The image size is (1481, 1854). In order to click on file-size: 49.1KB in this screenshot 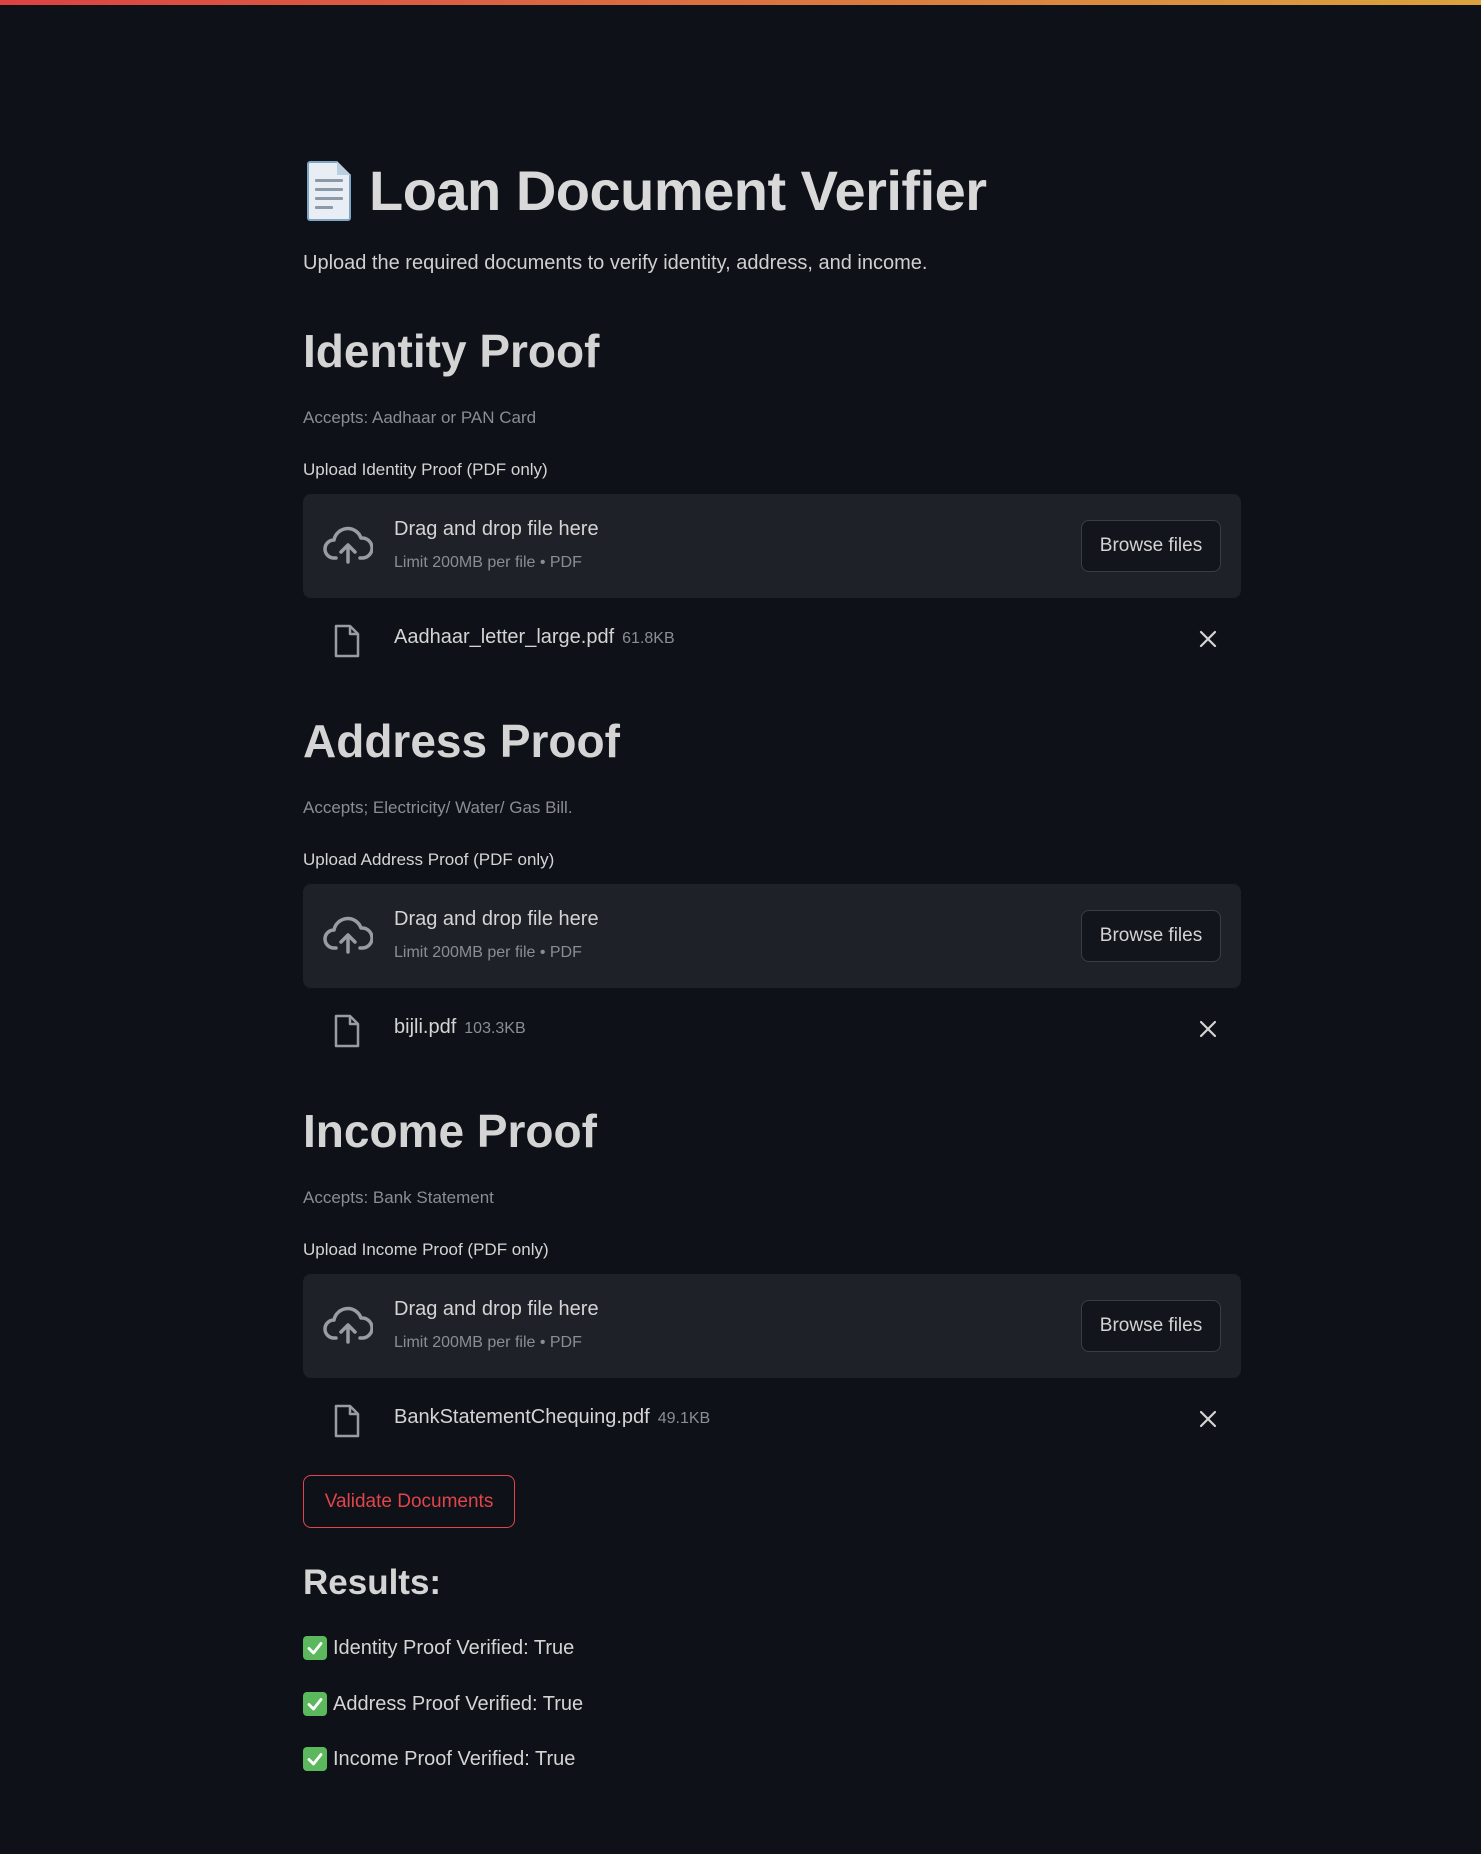, I will do `click(684, 1418)`.